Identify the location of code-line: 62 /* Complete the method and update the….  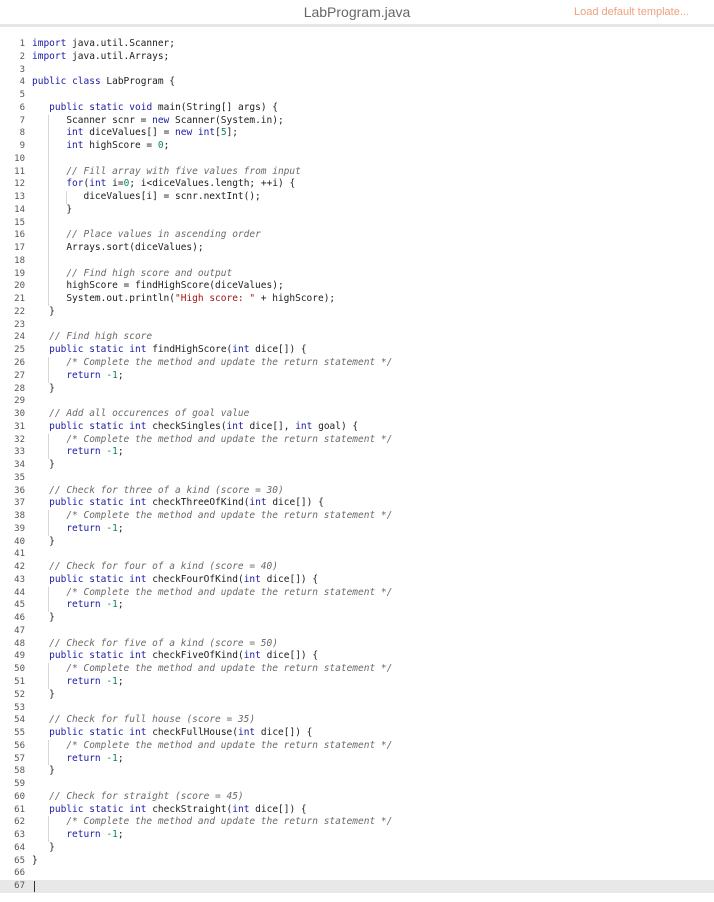
(357, 822).